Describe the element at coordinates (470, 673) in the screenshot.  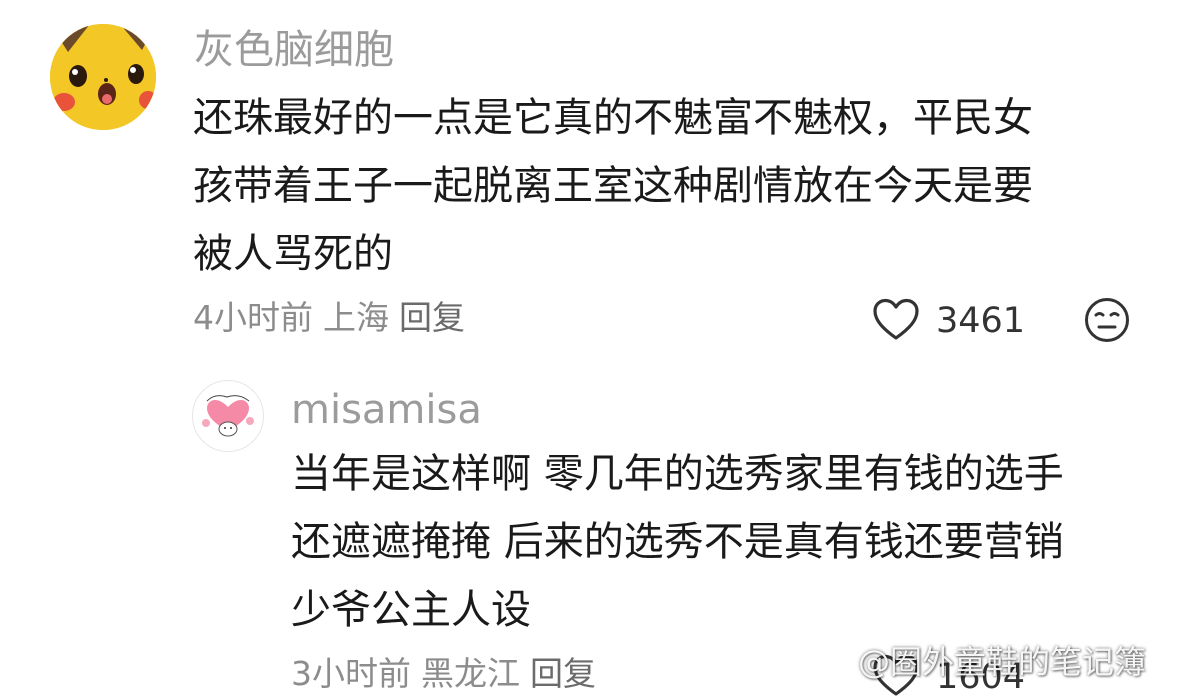
I see `comment-location: 黑龙江` at that location.